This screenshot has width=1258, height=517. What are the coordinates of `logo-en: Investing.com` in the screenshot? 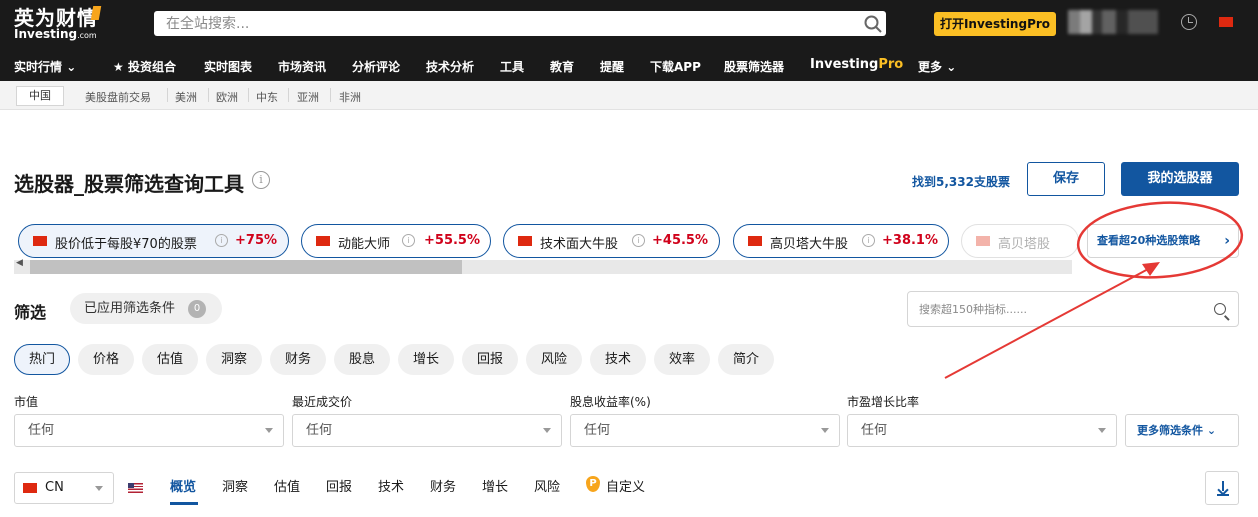 It's located at (55, 34).